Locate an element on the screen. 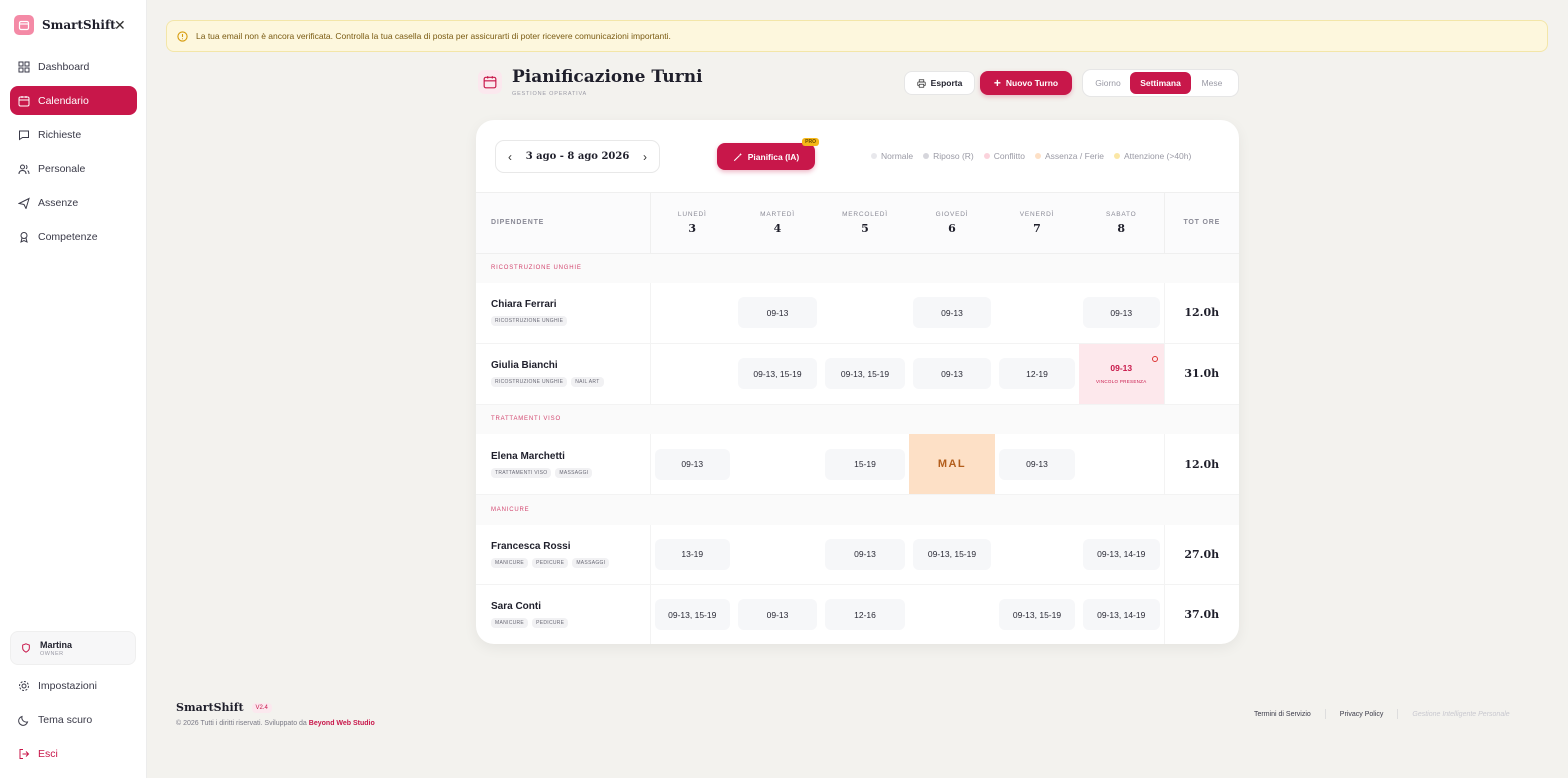 The height and width of the screenshot is (778, 1568). sidebar-item-dashboard: Dashboard is located at coordinates (73, 66).